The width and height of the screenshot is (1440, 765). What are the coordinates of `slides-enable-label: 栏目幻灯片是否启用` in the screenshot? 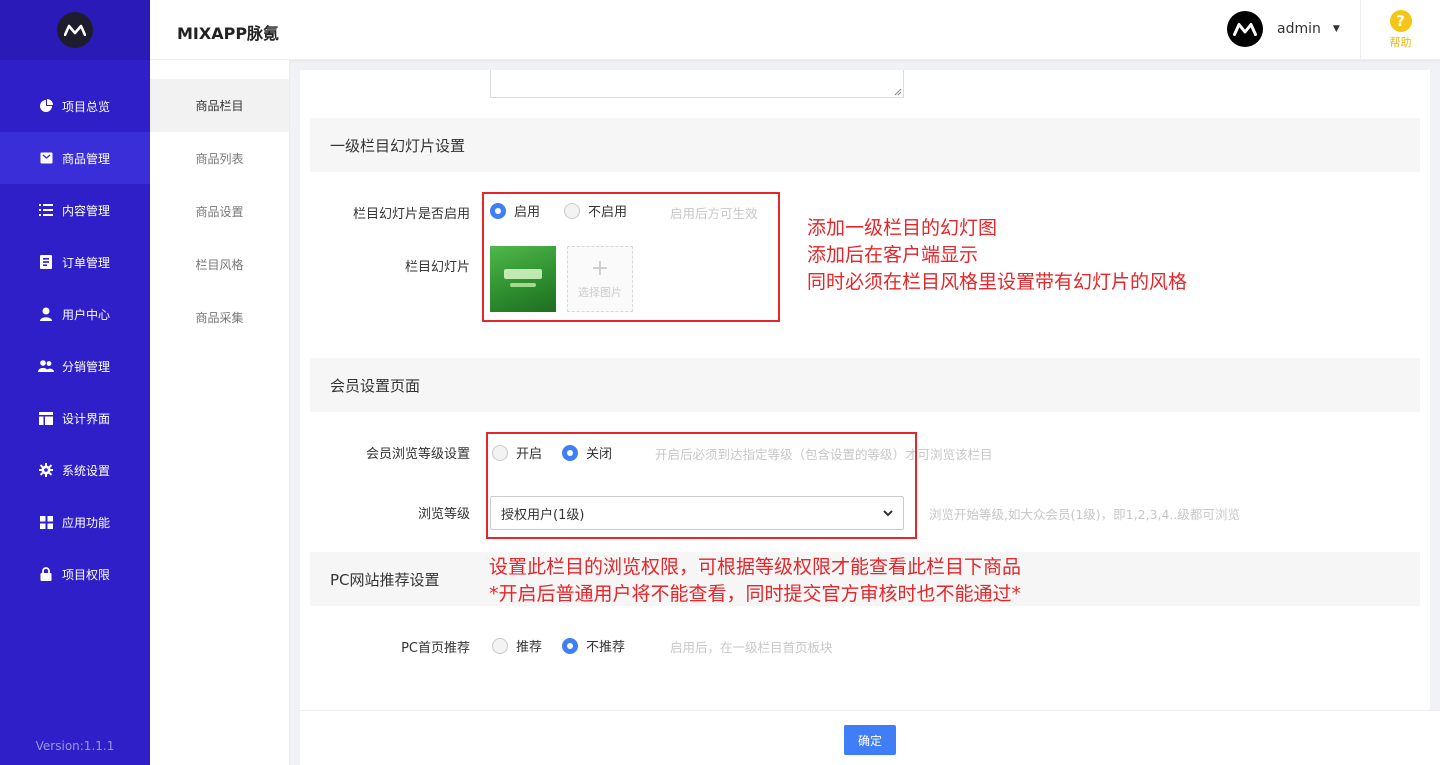 It's located at (411, 214).